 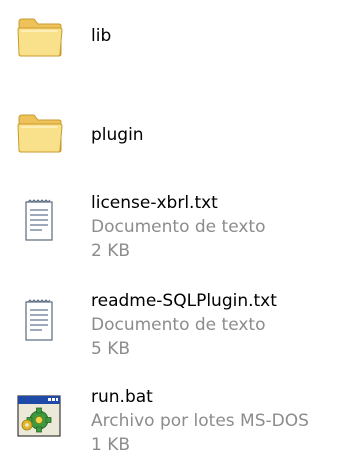 What do you see at coordinates (111, 445) in the screenshot?
I see `file-size: 1 KB` at bounding box center [111, 445].